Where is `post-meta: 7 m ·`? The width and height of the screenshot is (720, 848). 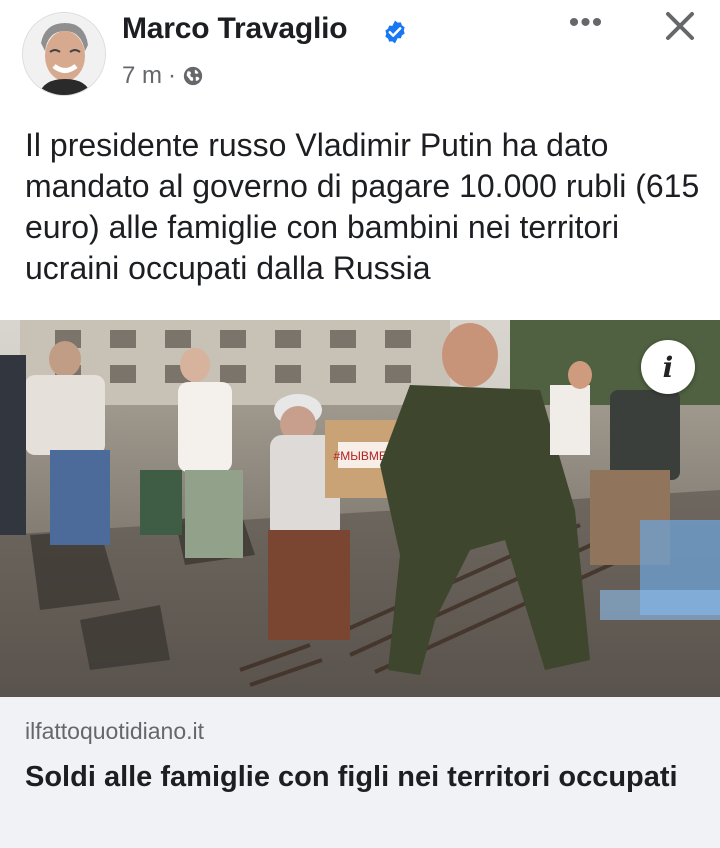 post-meta: 7 m · is located at coordinates (163, 76).